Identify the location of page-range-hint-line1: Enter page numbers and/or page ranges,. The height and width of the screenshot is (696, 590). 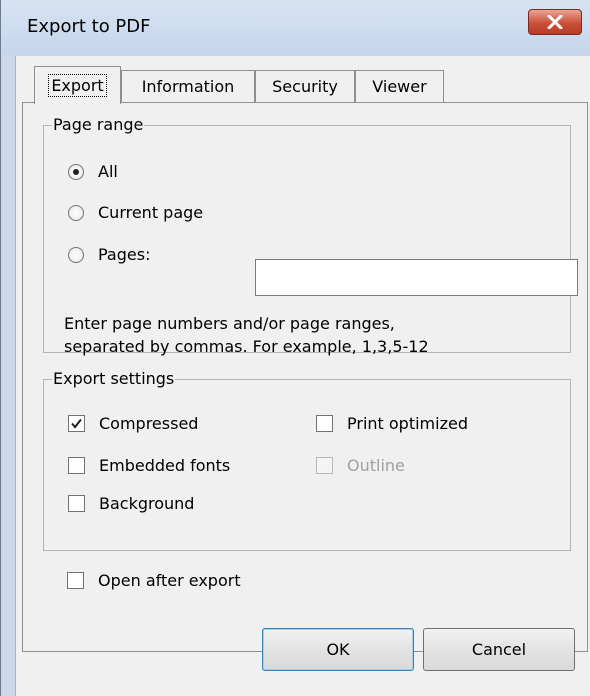
(229, 323).